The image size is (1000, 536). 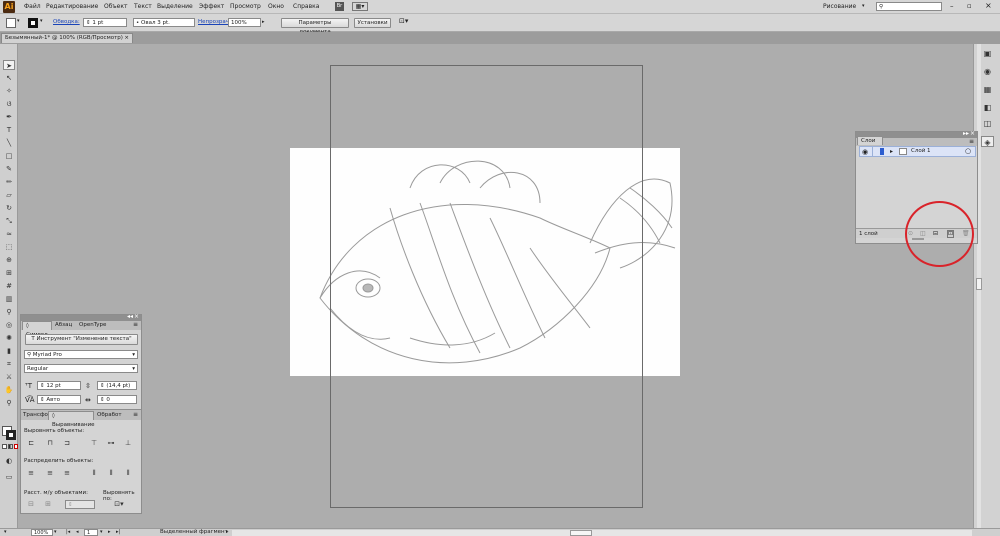 I want to click on collapse-icon: ▸▸, so click(x=966, y=133).